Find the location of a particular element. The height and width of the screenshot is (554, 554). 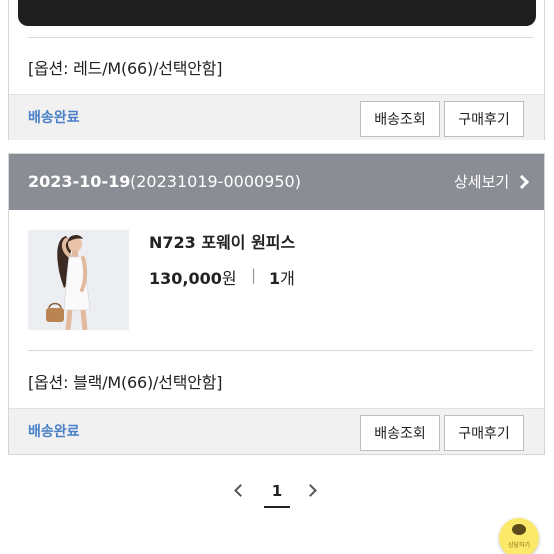

chat-icon is located at coordinates (519, 529).